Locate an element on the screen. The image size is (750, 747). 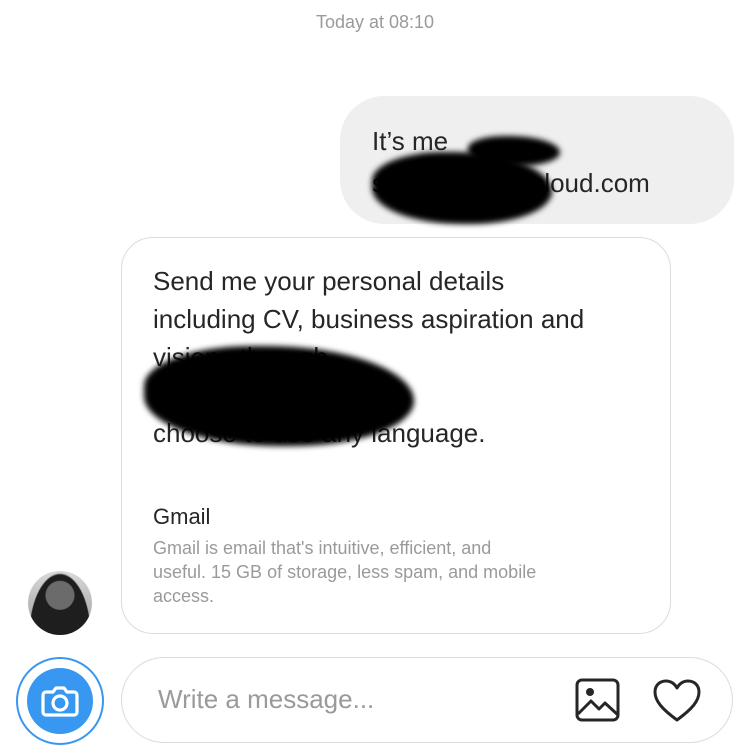
like-button is located at coordinates (676, 702).